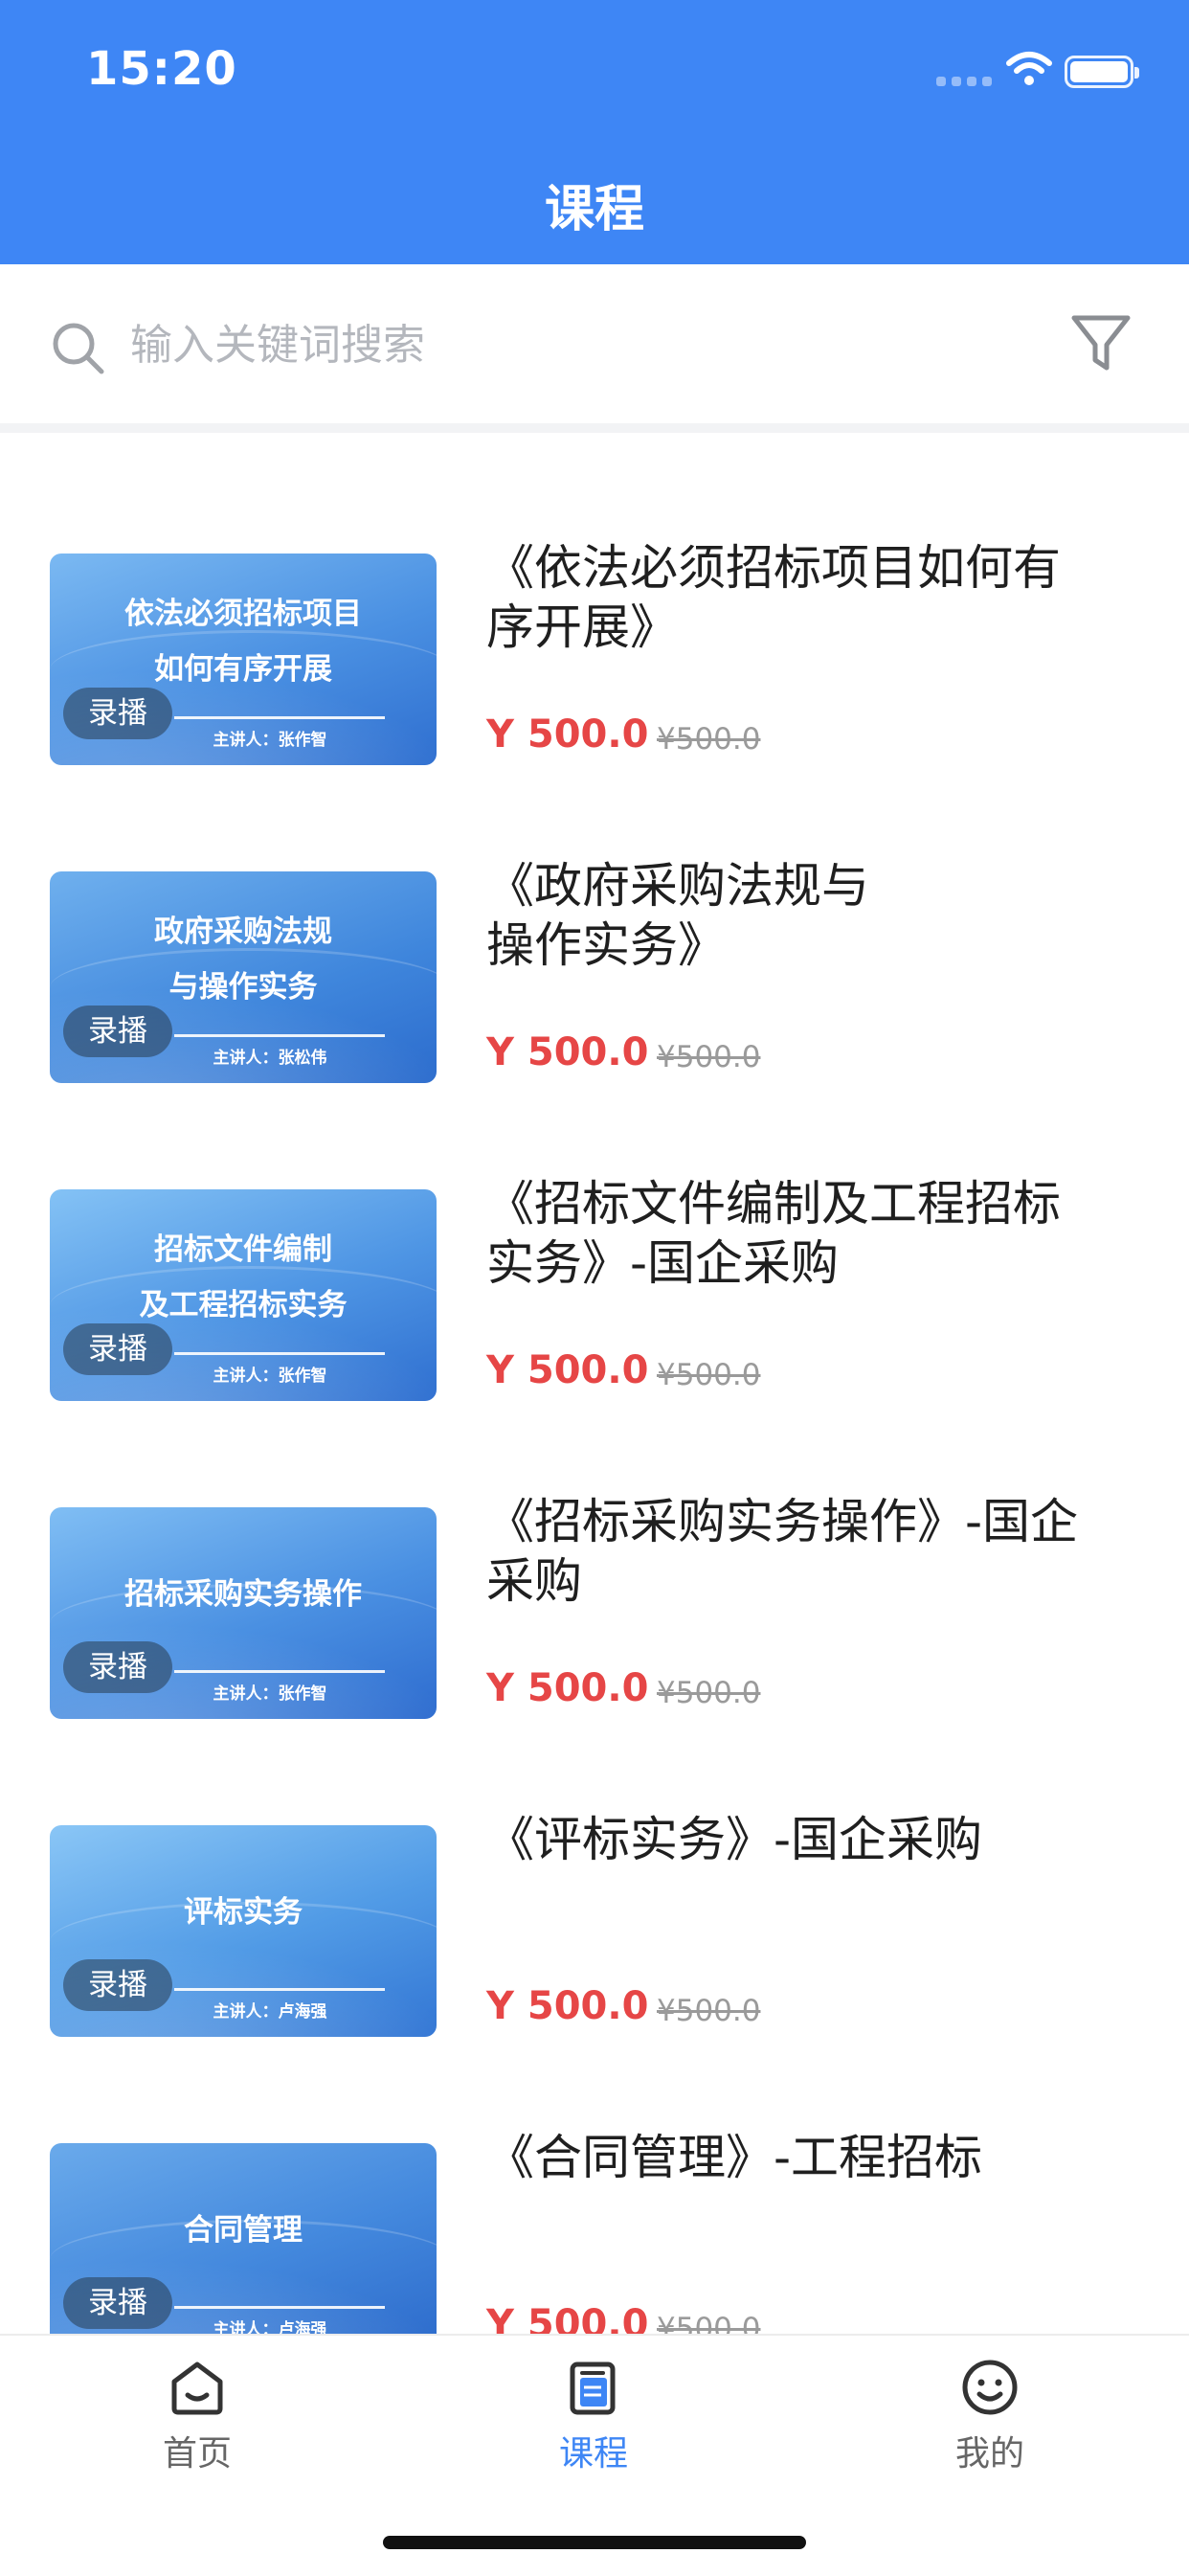 Image resolution: width=1189 pixels, height=2576 pixels. I want to click on home-icon, so click(197, 2388).